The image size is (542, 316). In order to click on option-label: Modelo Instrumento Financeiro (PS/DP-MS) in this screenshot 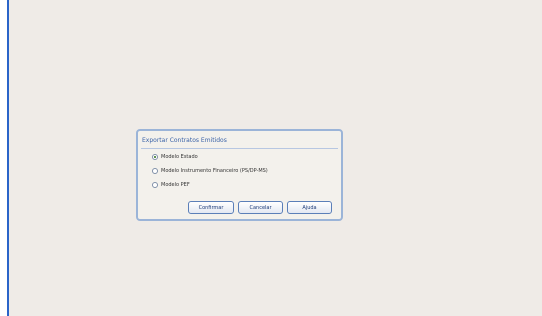, I will do `click(214, 170)`.